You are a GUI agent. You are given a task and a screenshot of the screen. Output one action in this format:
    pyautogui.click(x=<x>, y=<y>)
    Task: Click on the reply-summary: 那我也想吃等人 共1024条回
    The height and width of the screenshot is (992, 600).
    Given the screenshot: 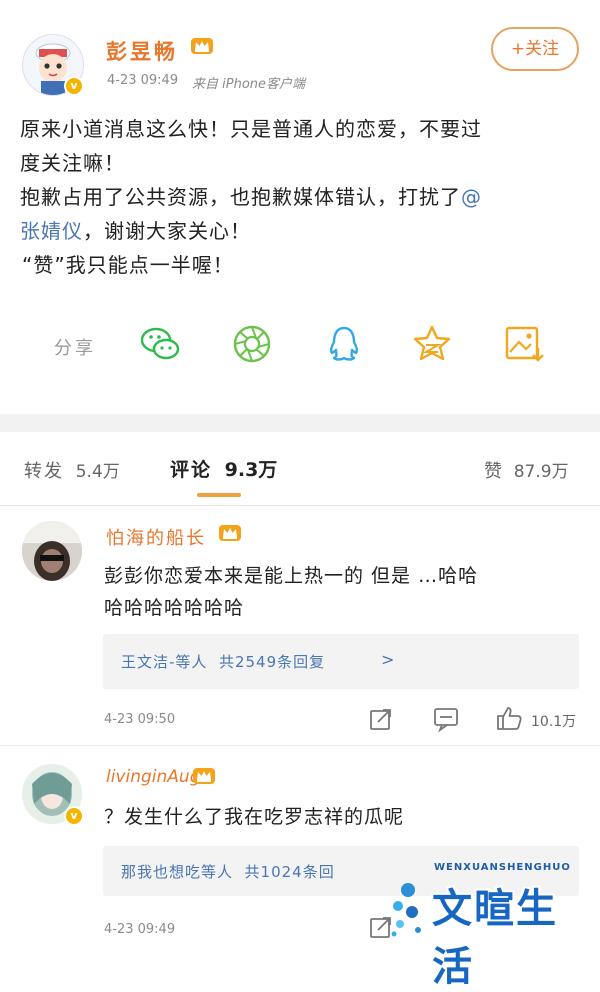 What is the action you would take?
    pyautogui.click(x=228, y=872)
    